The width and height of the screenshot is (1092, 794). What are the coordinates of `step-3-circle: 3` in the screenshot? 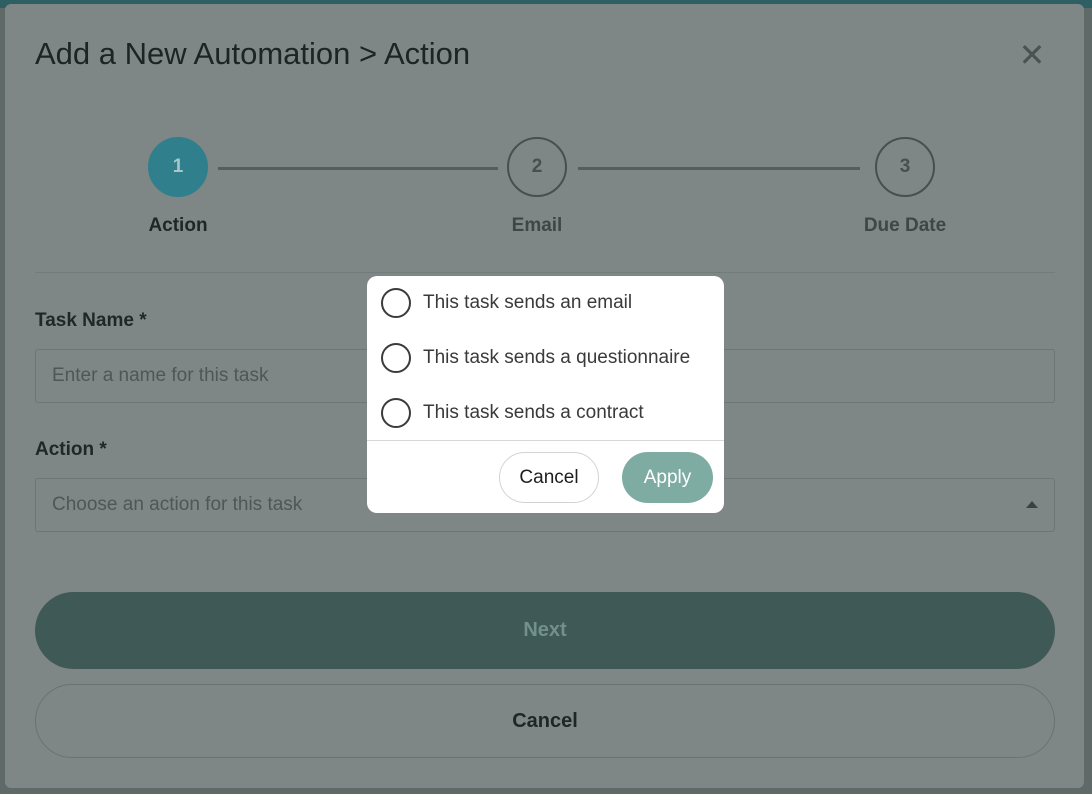 It's located at (905, 167).